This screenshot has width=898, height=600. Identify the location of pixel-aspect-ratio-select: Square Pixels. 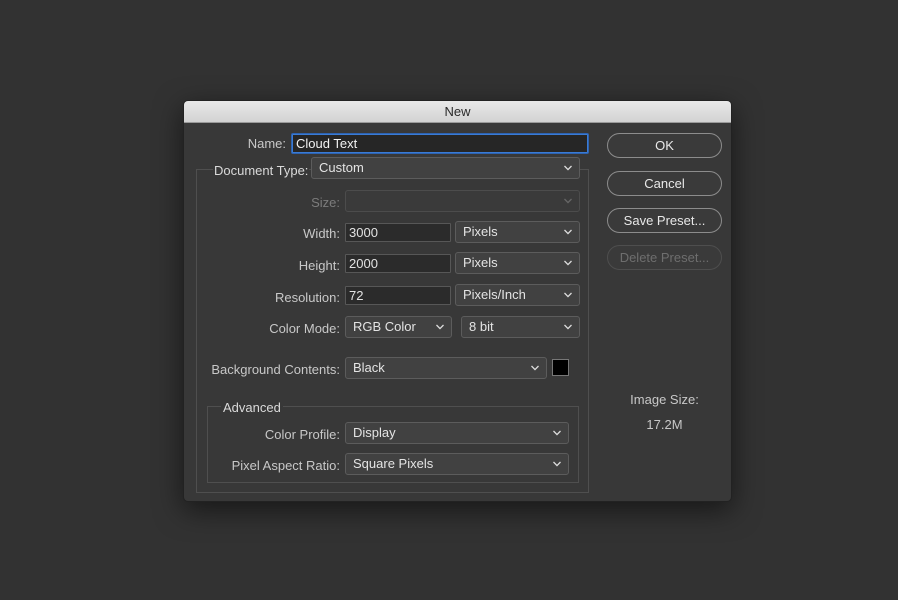
(457, 464).